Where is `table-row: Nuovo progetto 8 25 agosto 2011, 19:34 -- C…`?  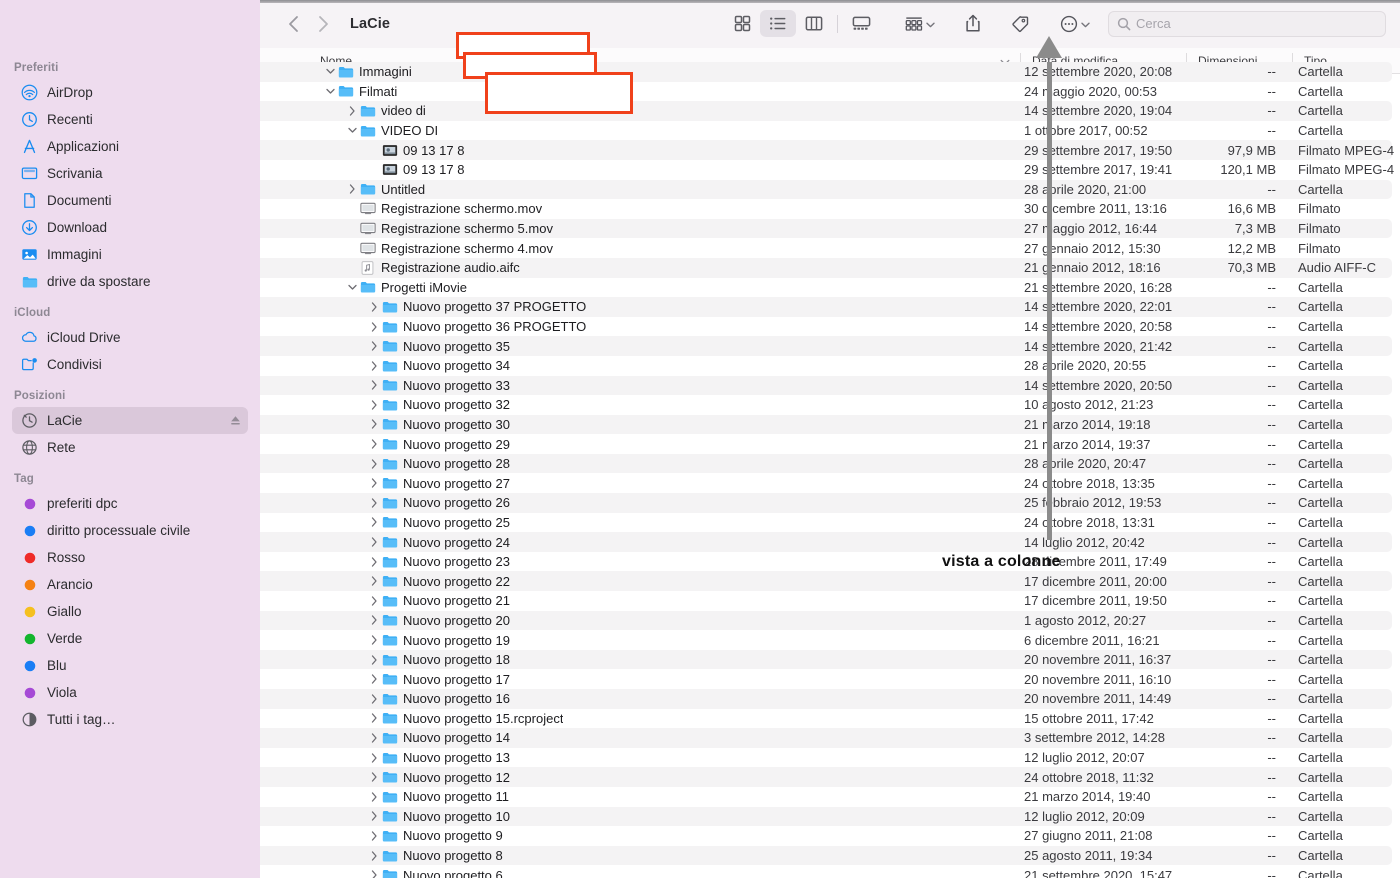 table-row: Nuovo progetto 8 25 agosto 2011, 19:34 -- C… is located at coordinates (826, 855).